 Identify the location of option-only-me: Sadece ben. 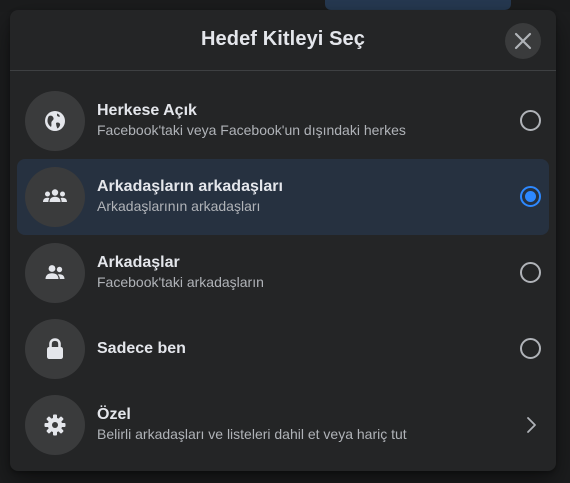
(283, 349).